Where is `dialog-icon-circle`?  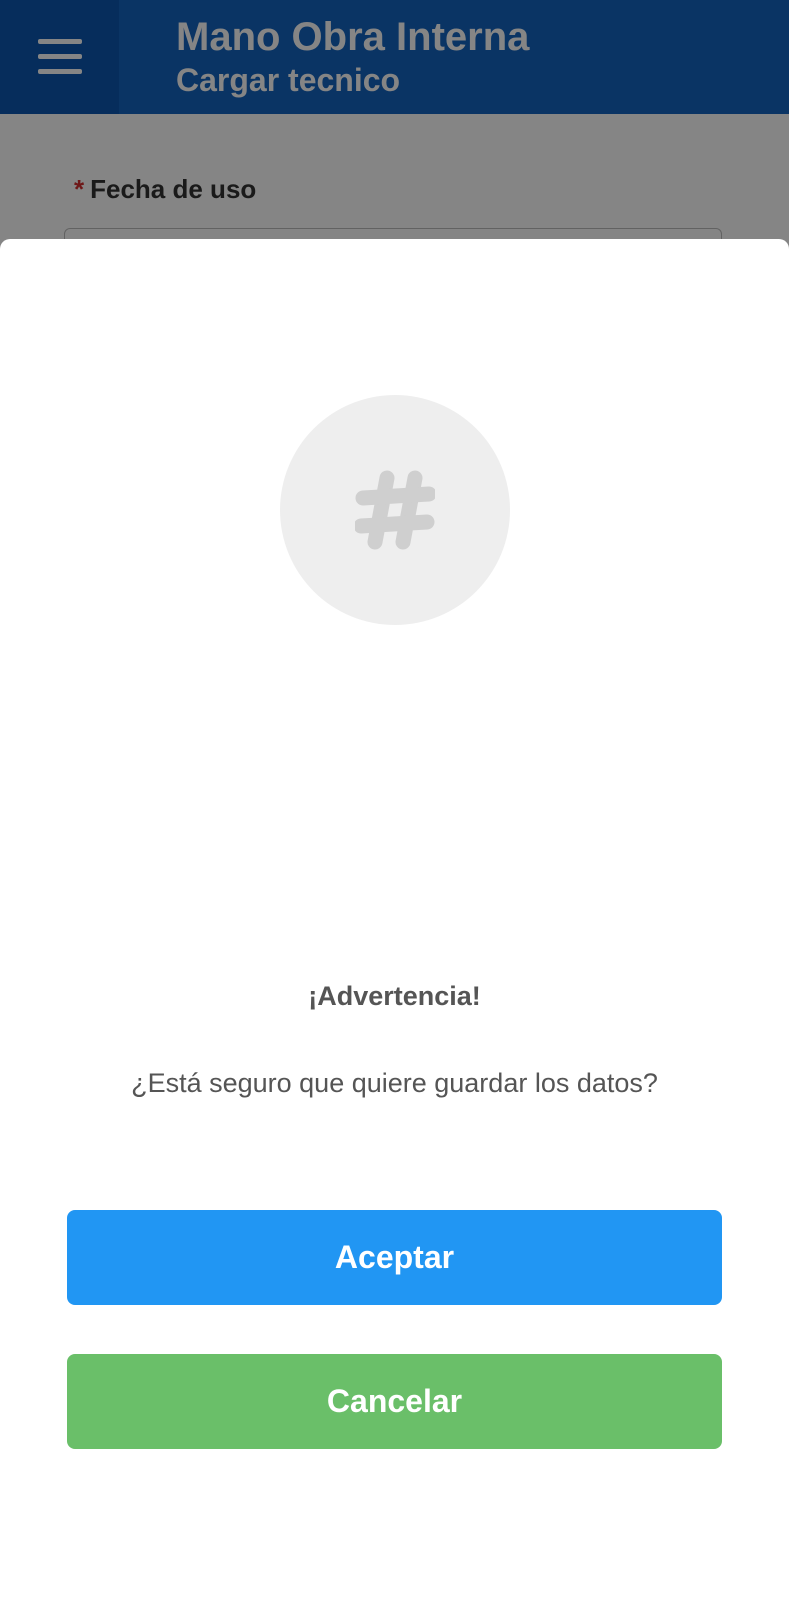
dialog-icon-circle is located at coordinates (395, 510).